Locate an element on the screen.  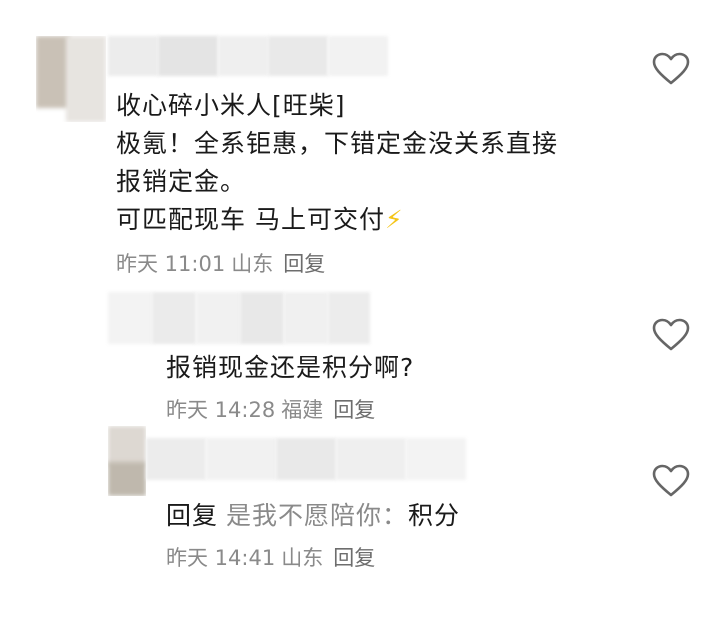
comment-text-line: 极氪！全系钜惠，下错定金没关系直接 is located at coordinates (337, 143).